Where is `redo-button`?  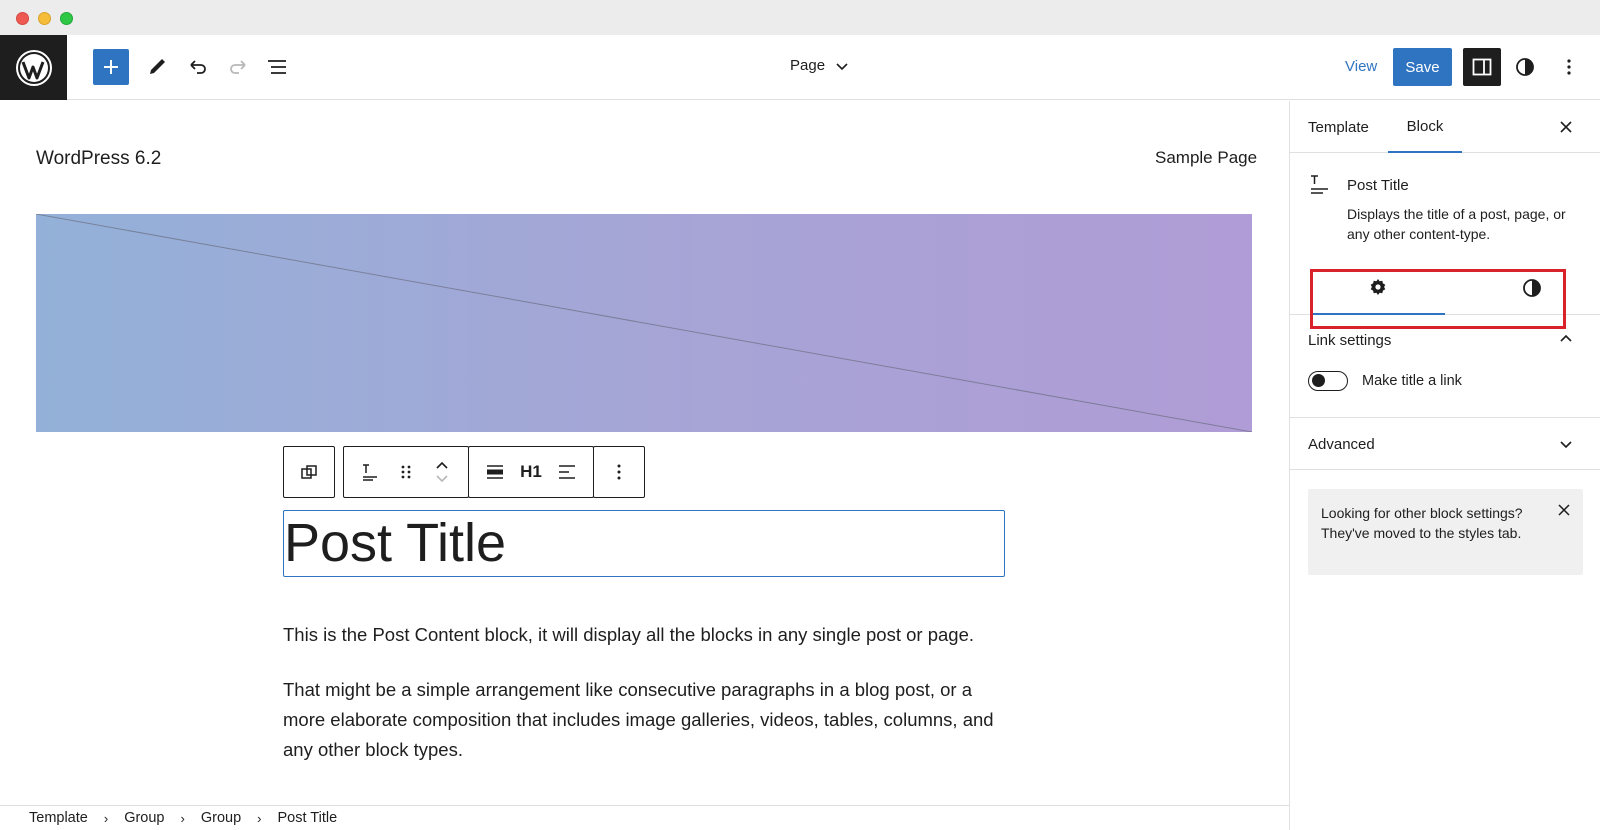
redo-button is located at coordinates (238, 67).